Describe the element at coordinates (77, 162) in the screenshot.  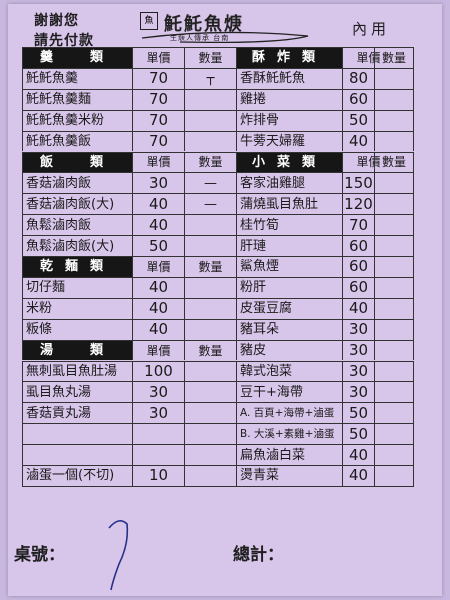
I see `rice-title: 飯 類` at that location.